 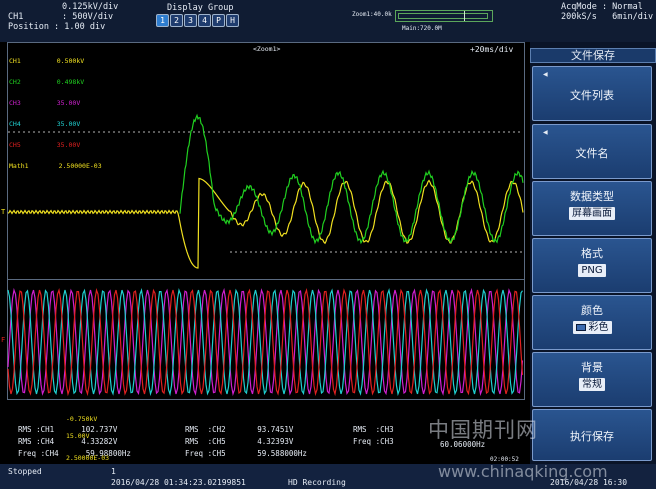 I want to click on color-value: 彩色, so click(x=592, y=327).